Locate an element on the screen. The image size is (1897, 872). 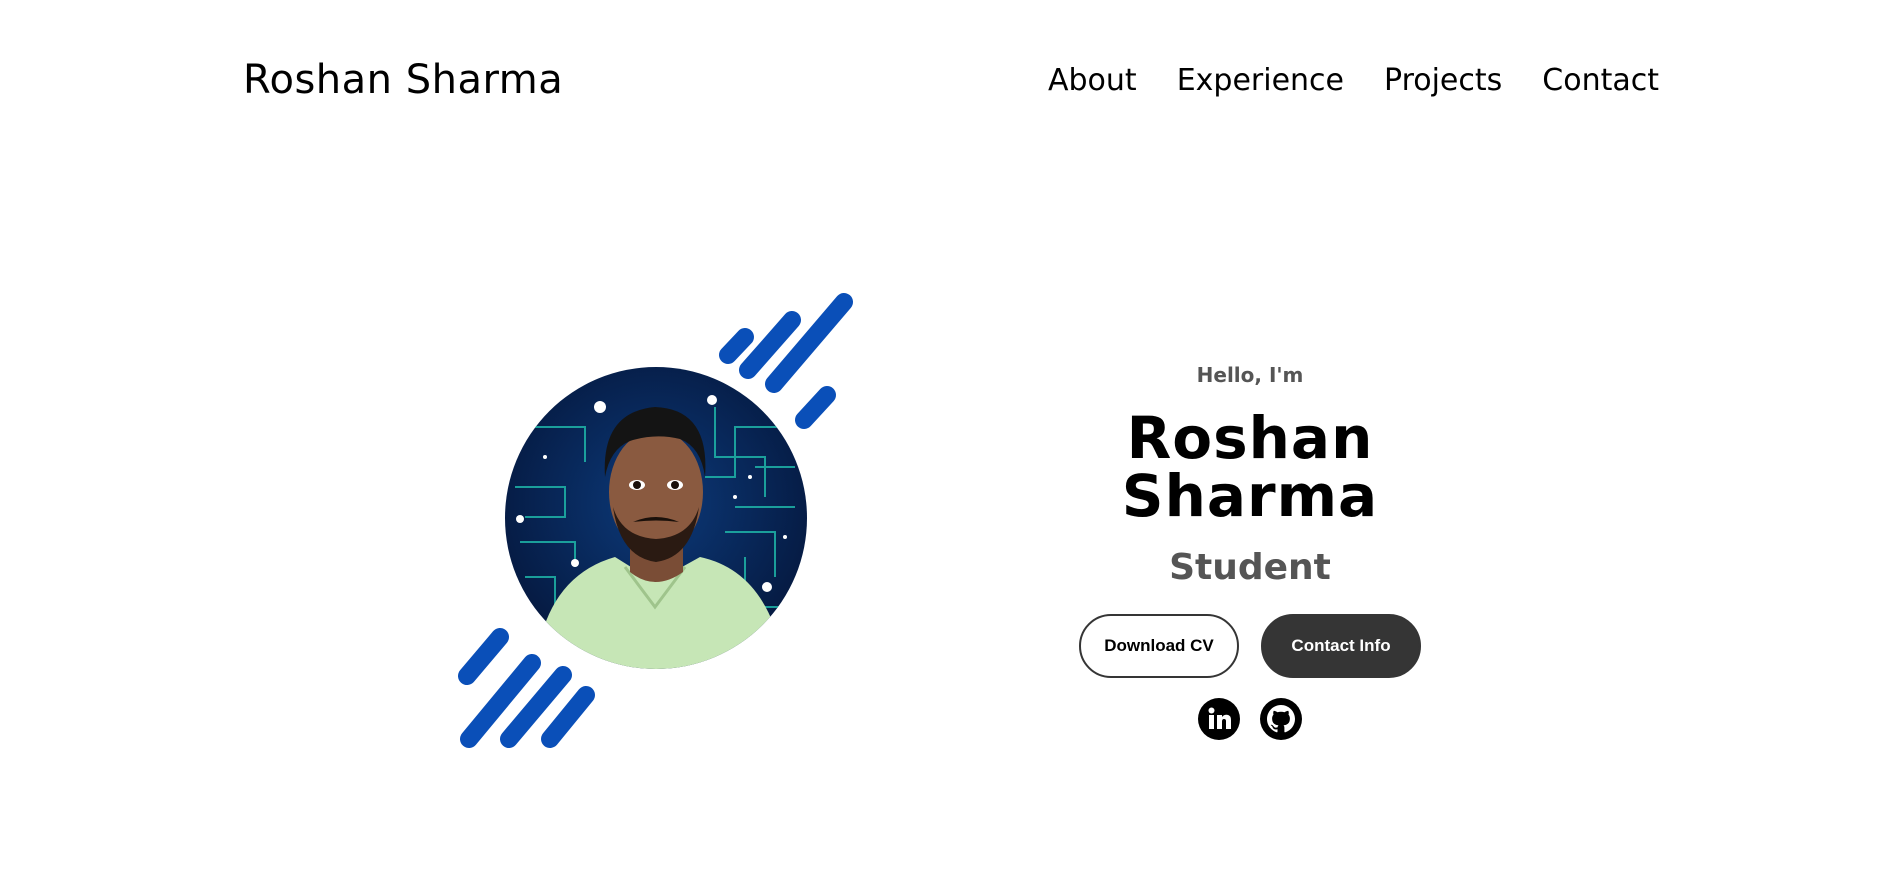
nav-link-about: About is located at coordinates (1092, 80).